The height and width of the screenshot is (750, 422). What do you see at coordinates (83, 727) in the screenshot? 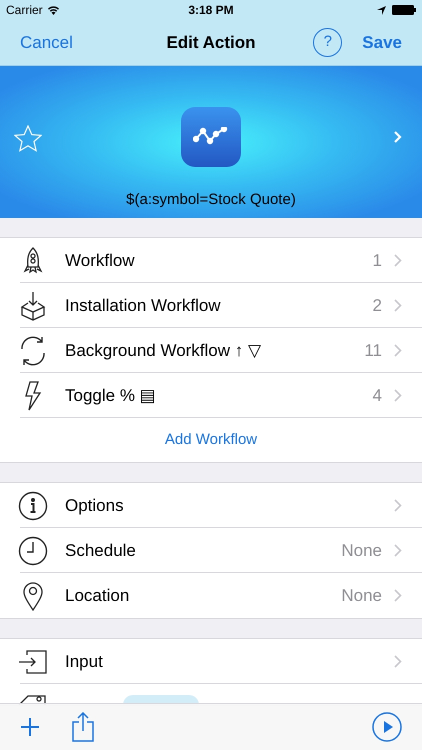
I see `share-icon` at bounding box center [83, 727].